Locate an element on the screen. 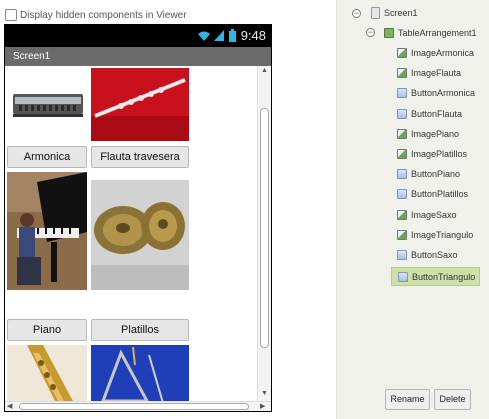  saxophone-image is located at coordinates (47, 373).